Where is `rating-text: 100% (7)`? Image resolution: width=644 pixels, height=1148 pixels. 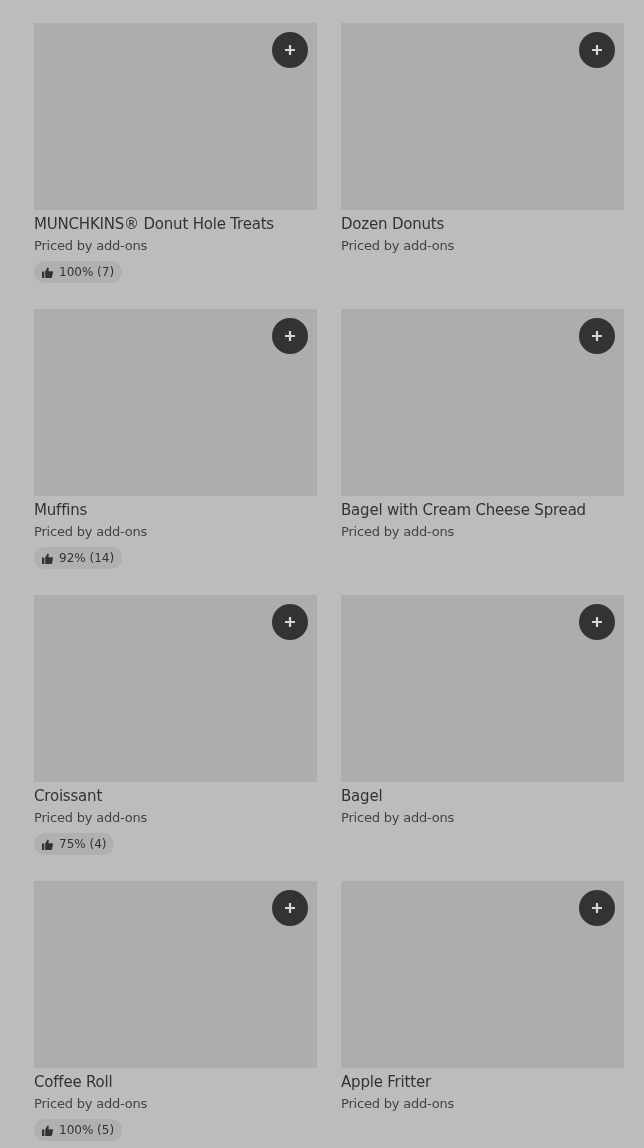 rating-text: 100% (7) is located at coordinates (87, 272).